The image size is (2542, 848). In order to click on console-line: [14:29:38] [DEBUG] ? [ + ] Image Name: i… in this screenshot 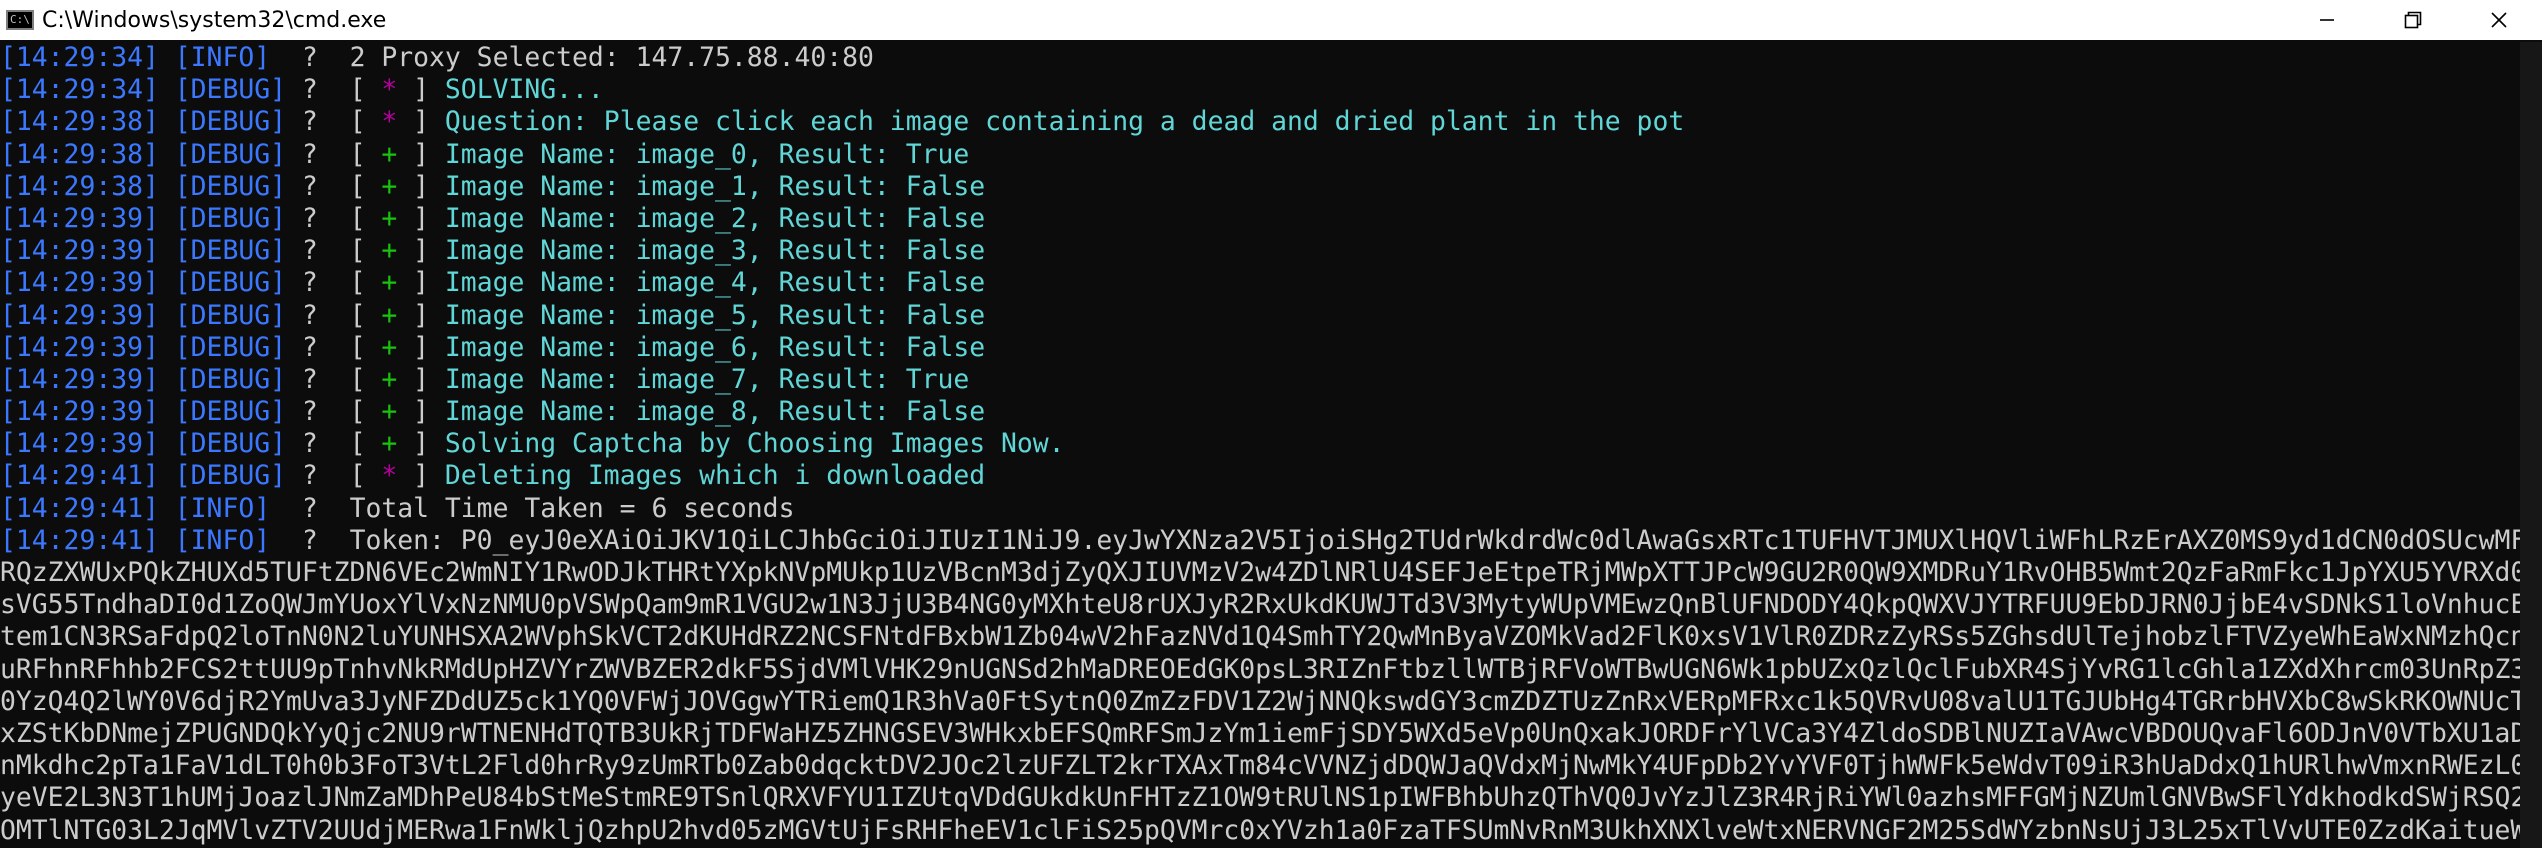, I will do `click(1260, 155)`.